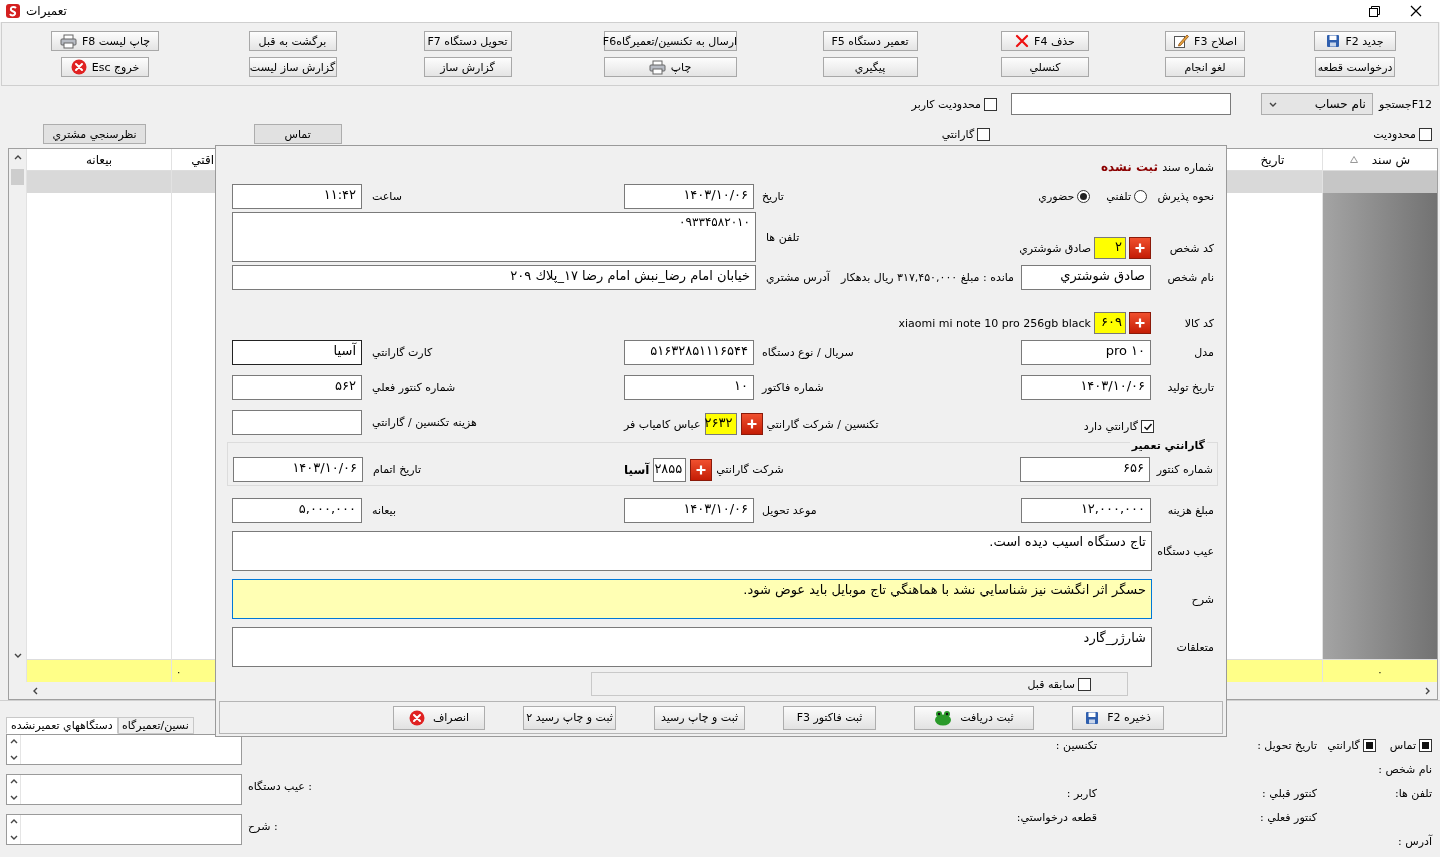 The width and height of the screenshot is (1440, 857). Describe the element at coordinates (974, 717) in the screenshot. I see `dialog-button: ثبت دريافت` at that location.